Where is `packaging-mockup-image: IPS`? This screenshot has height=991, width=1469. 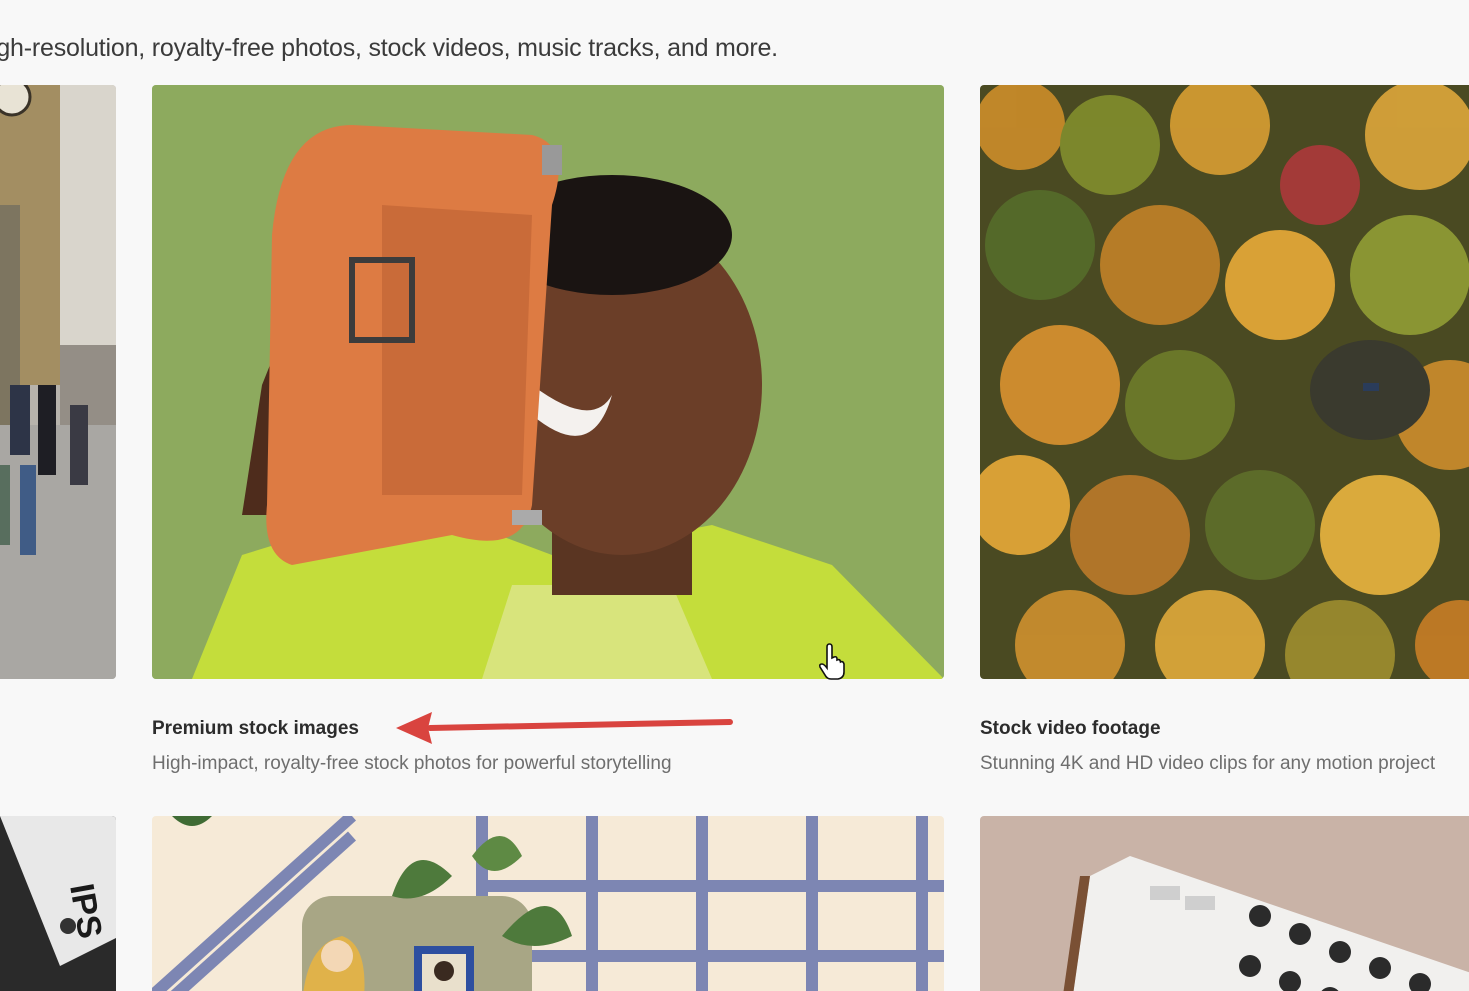
packaging-mockup-image: IPS is located at coordinates (58, 903).